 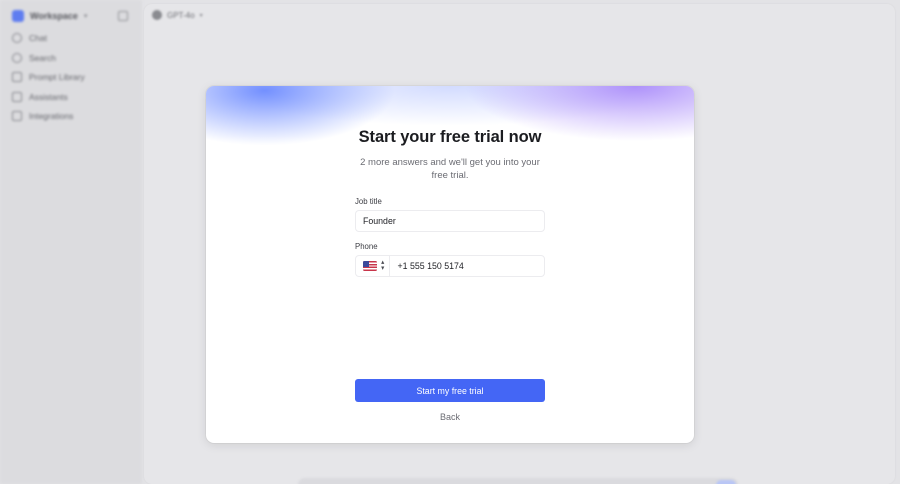 I want to click on phone-field: ▴ ▾ +1 555 150 5174, so click(x=450, y=266).